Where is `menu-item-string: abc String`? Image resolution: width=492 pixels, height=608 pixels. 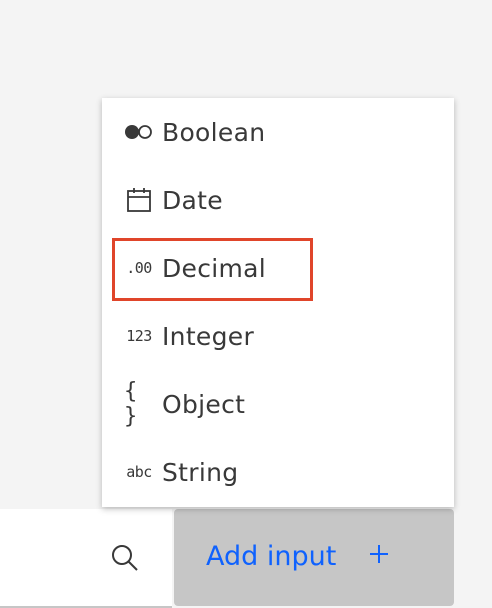
menu-item-string: abc String is located at coordinates (278, 472).